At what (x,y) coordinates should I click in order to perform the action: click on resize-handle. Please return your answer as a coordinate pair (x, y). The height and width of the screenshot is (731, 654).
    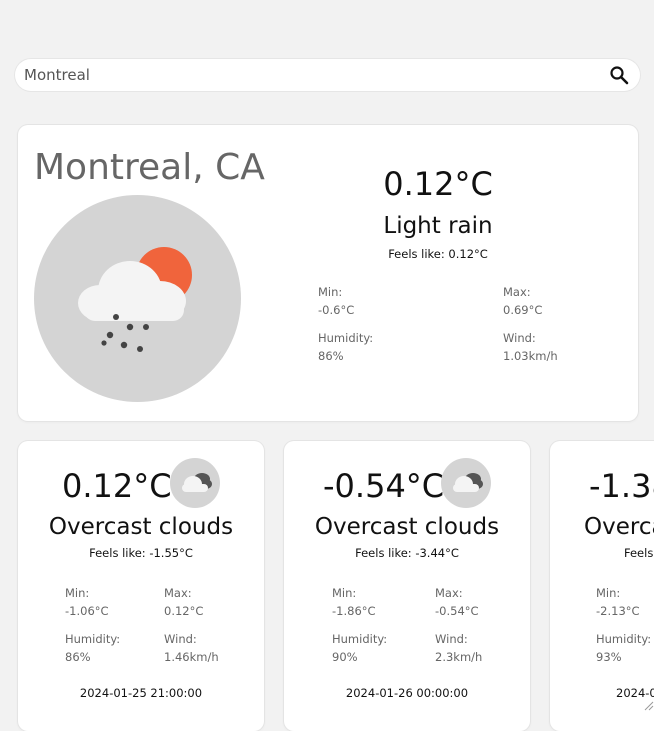
    Looking at the image, I should click on (648, 702).